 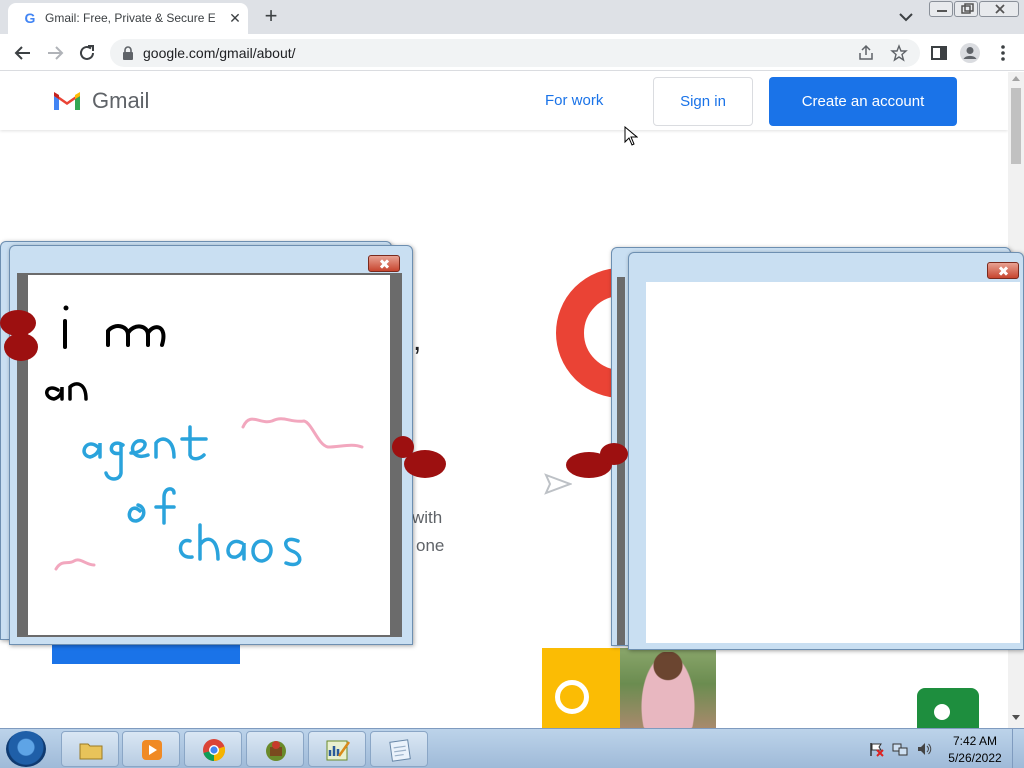 I want to click on window-minimize-button, so click(x=941, y=9).